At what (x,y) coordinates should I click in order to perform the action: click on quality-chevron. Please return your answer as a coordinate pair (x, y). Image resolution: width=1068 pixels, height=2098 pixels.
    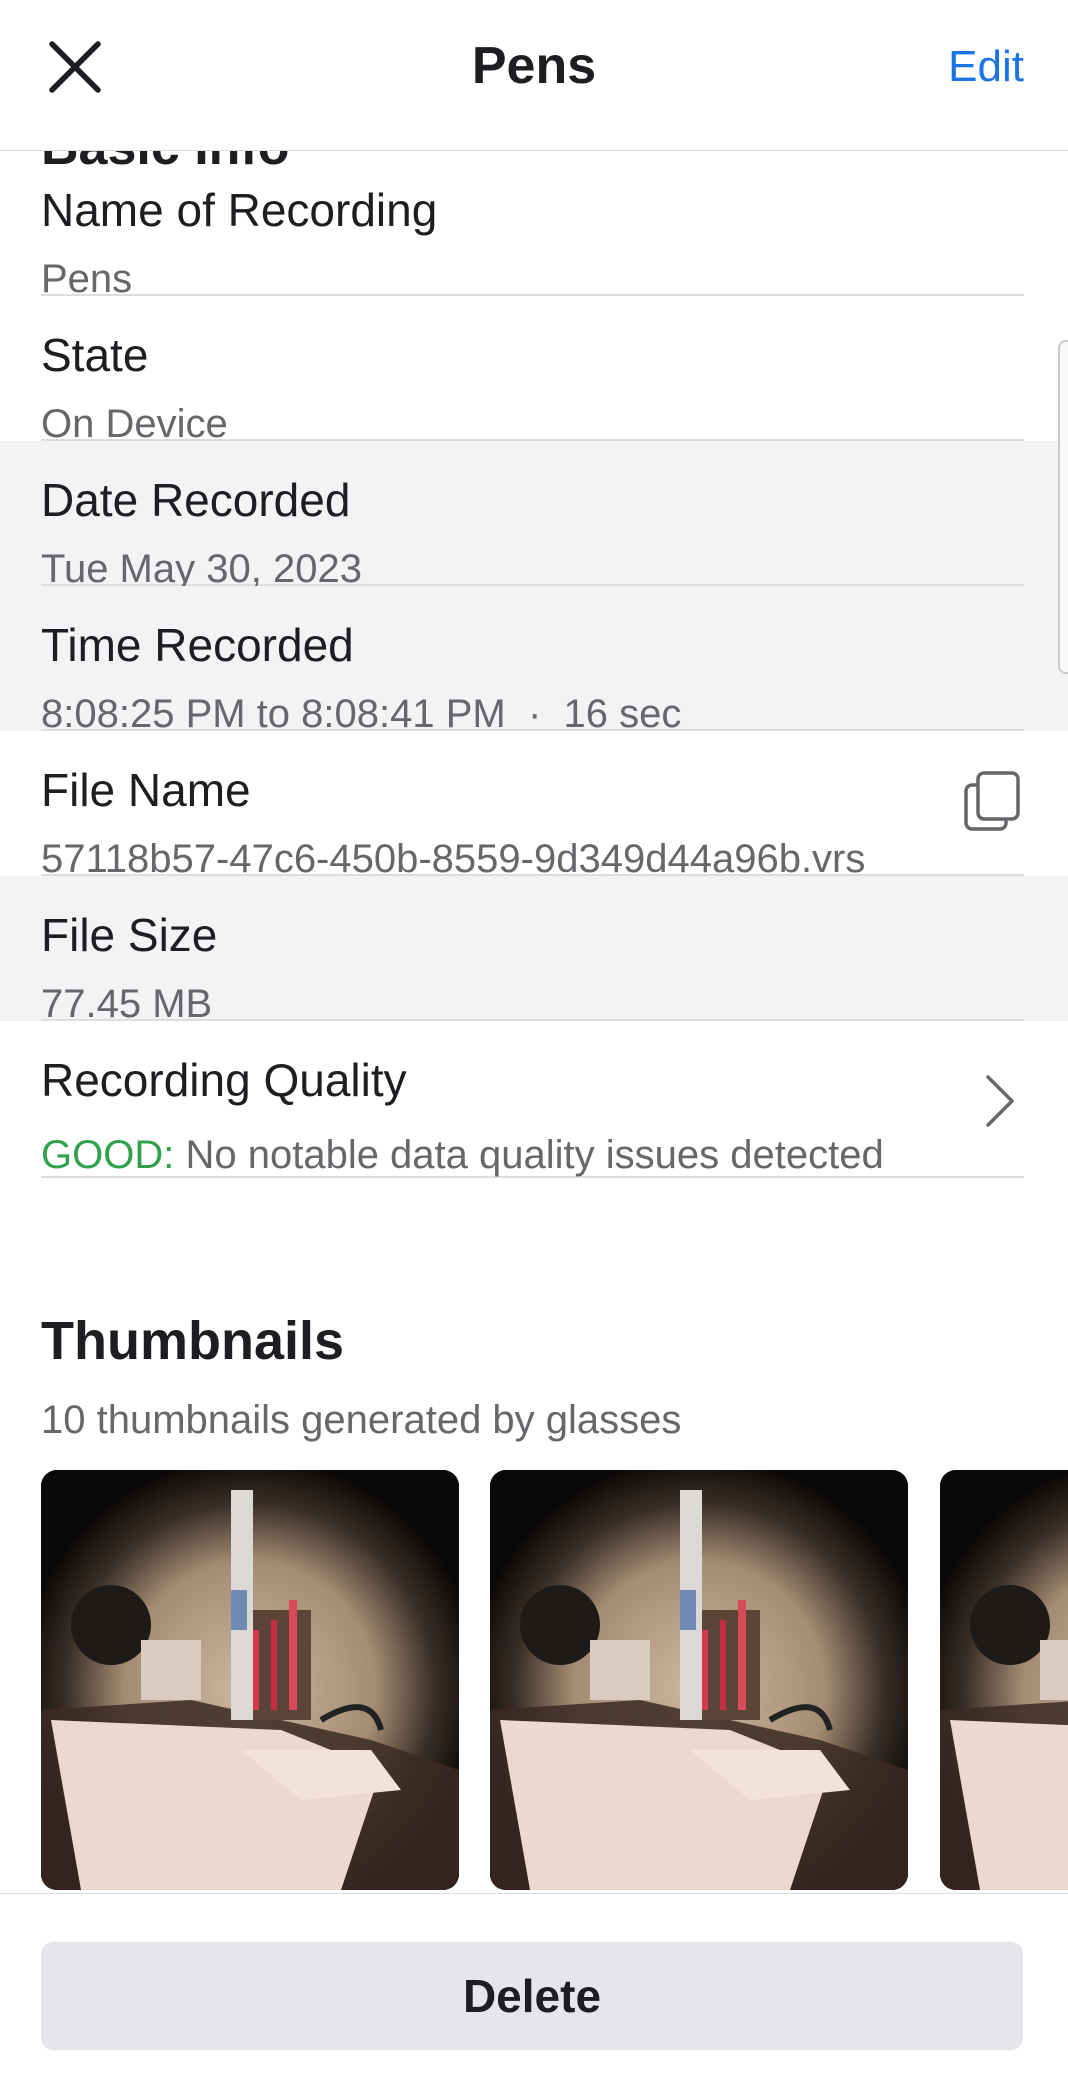
    Looking at the image, I should click on (1000, 1101).